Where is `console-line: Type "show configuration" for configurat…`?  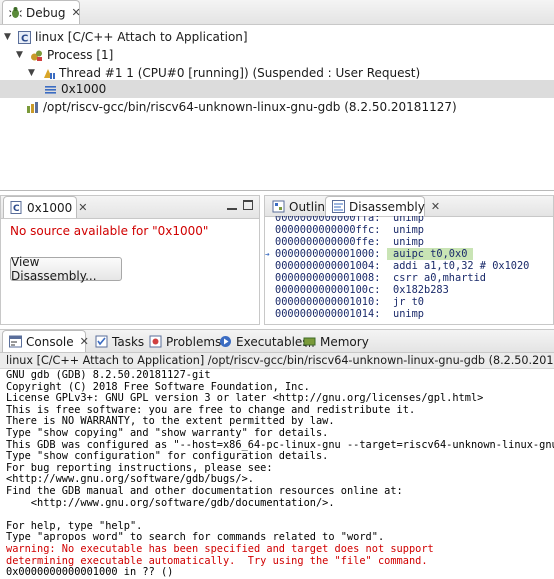
console-line: Type "show configuration" for configurat… is located at coordinates (167, 456).